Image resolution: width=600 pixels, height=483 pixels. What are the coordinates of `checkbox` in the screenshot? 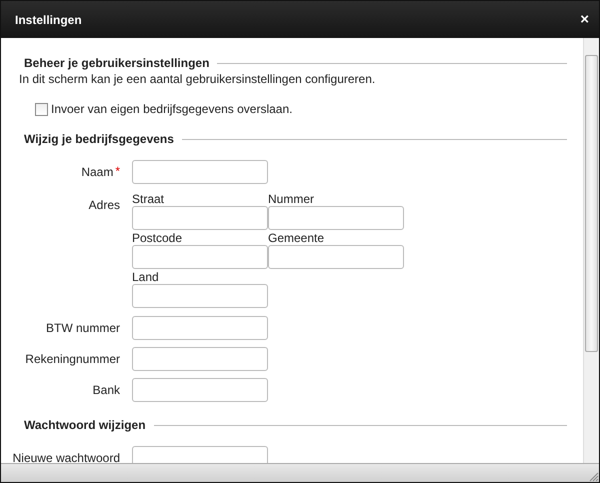 It's located at (41, 109).